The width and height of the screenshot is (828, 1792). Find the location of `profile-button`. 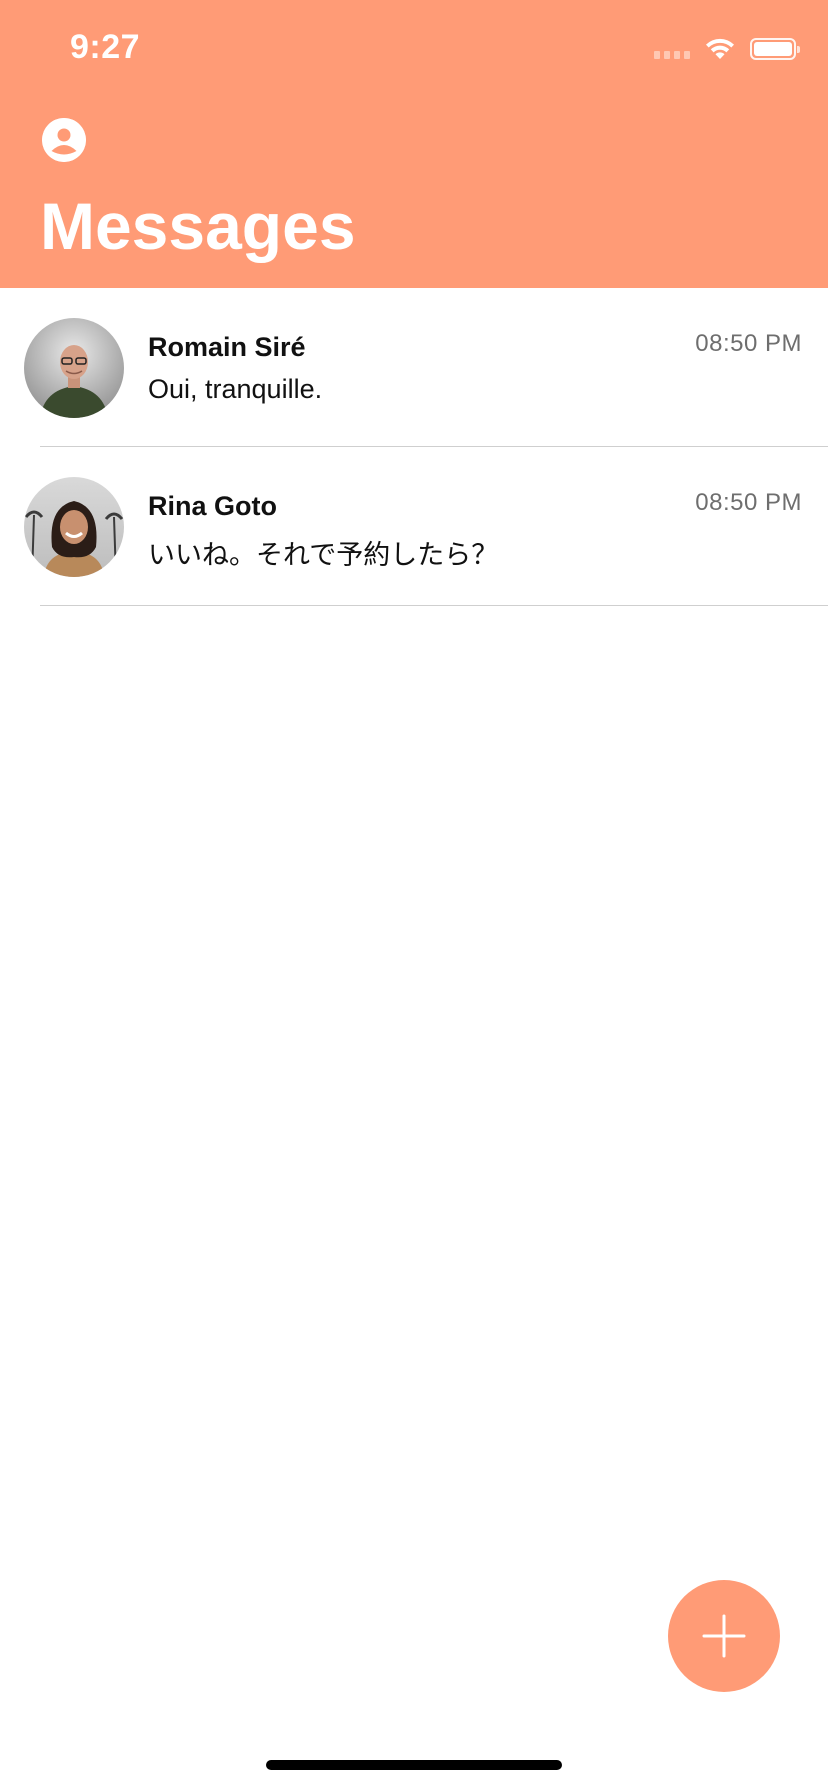

profile-button is located at coordinates (64, 140).